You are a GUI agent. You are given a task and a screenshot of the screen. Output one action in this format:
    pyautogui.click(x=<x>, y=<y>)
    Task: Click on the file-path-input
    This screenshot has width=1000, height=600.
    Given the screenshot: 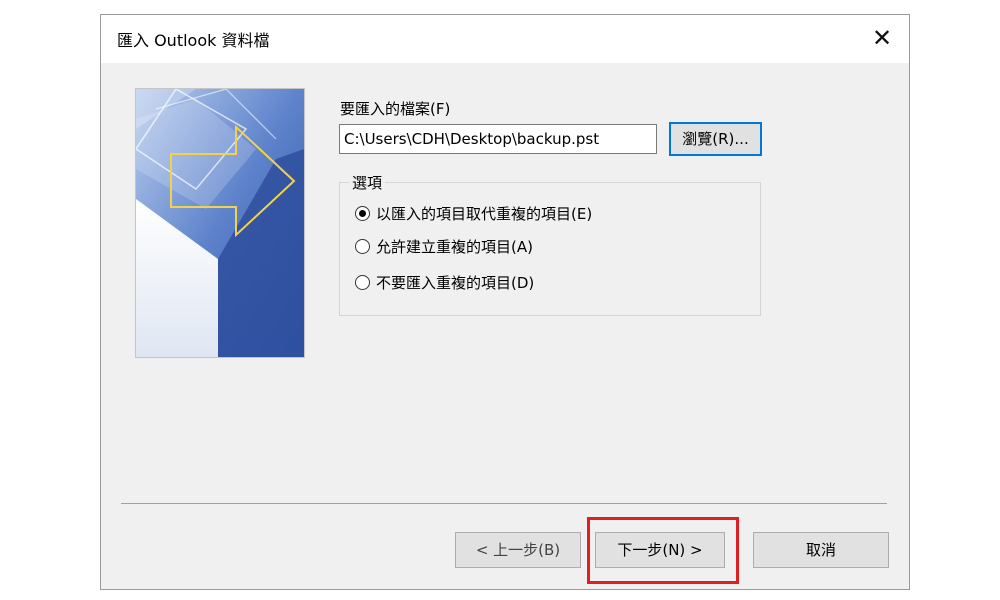 What is the action you would take?
    pyautogui.click(x=498, y=139)
    